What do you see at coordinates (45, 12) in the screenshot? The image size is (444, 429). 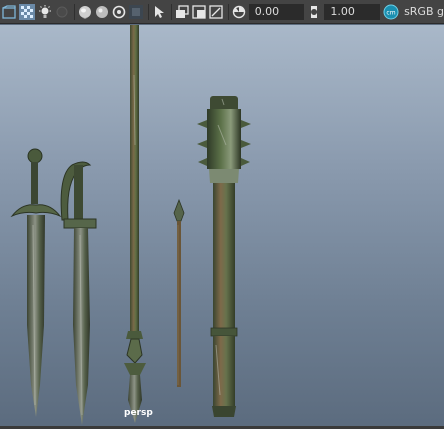 I see `lighting-icon` at bounding box center [45, 12].